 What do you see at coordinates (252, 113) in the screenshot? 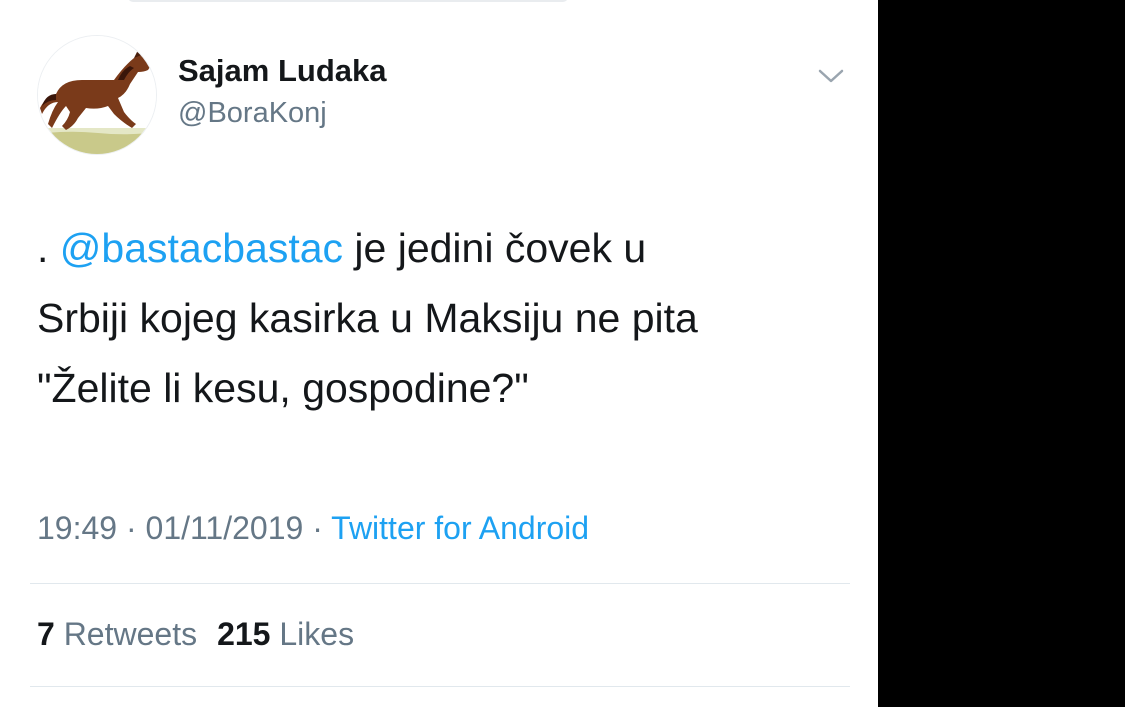
I see `user-handle: @BoraKonj` at bounding box center [252, 113].